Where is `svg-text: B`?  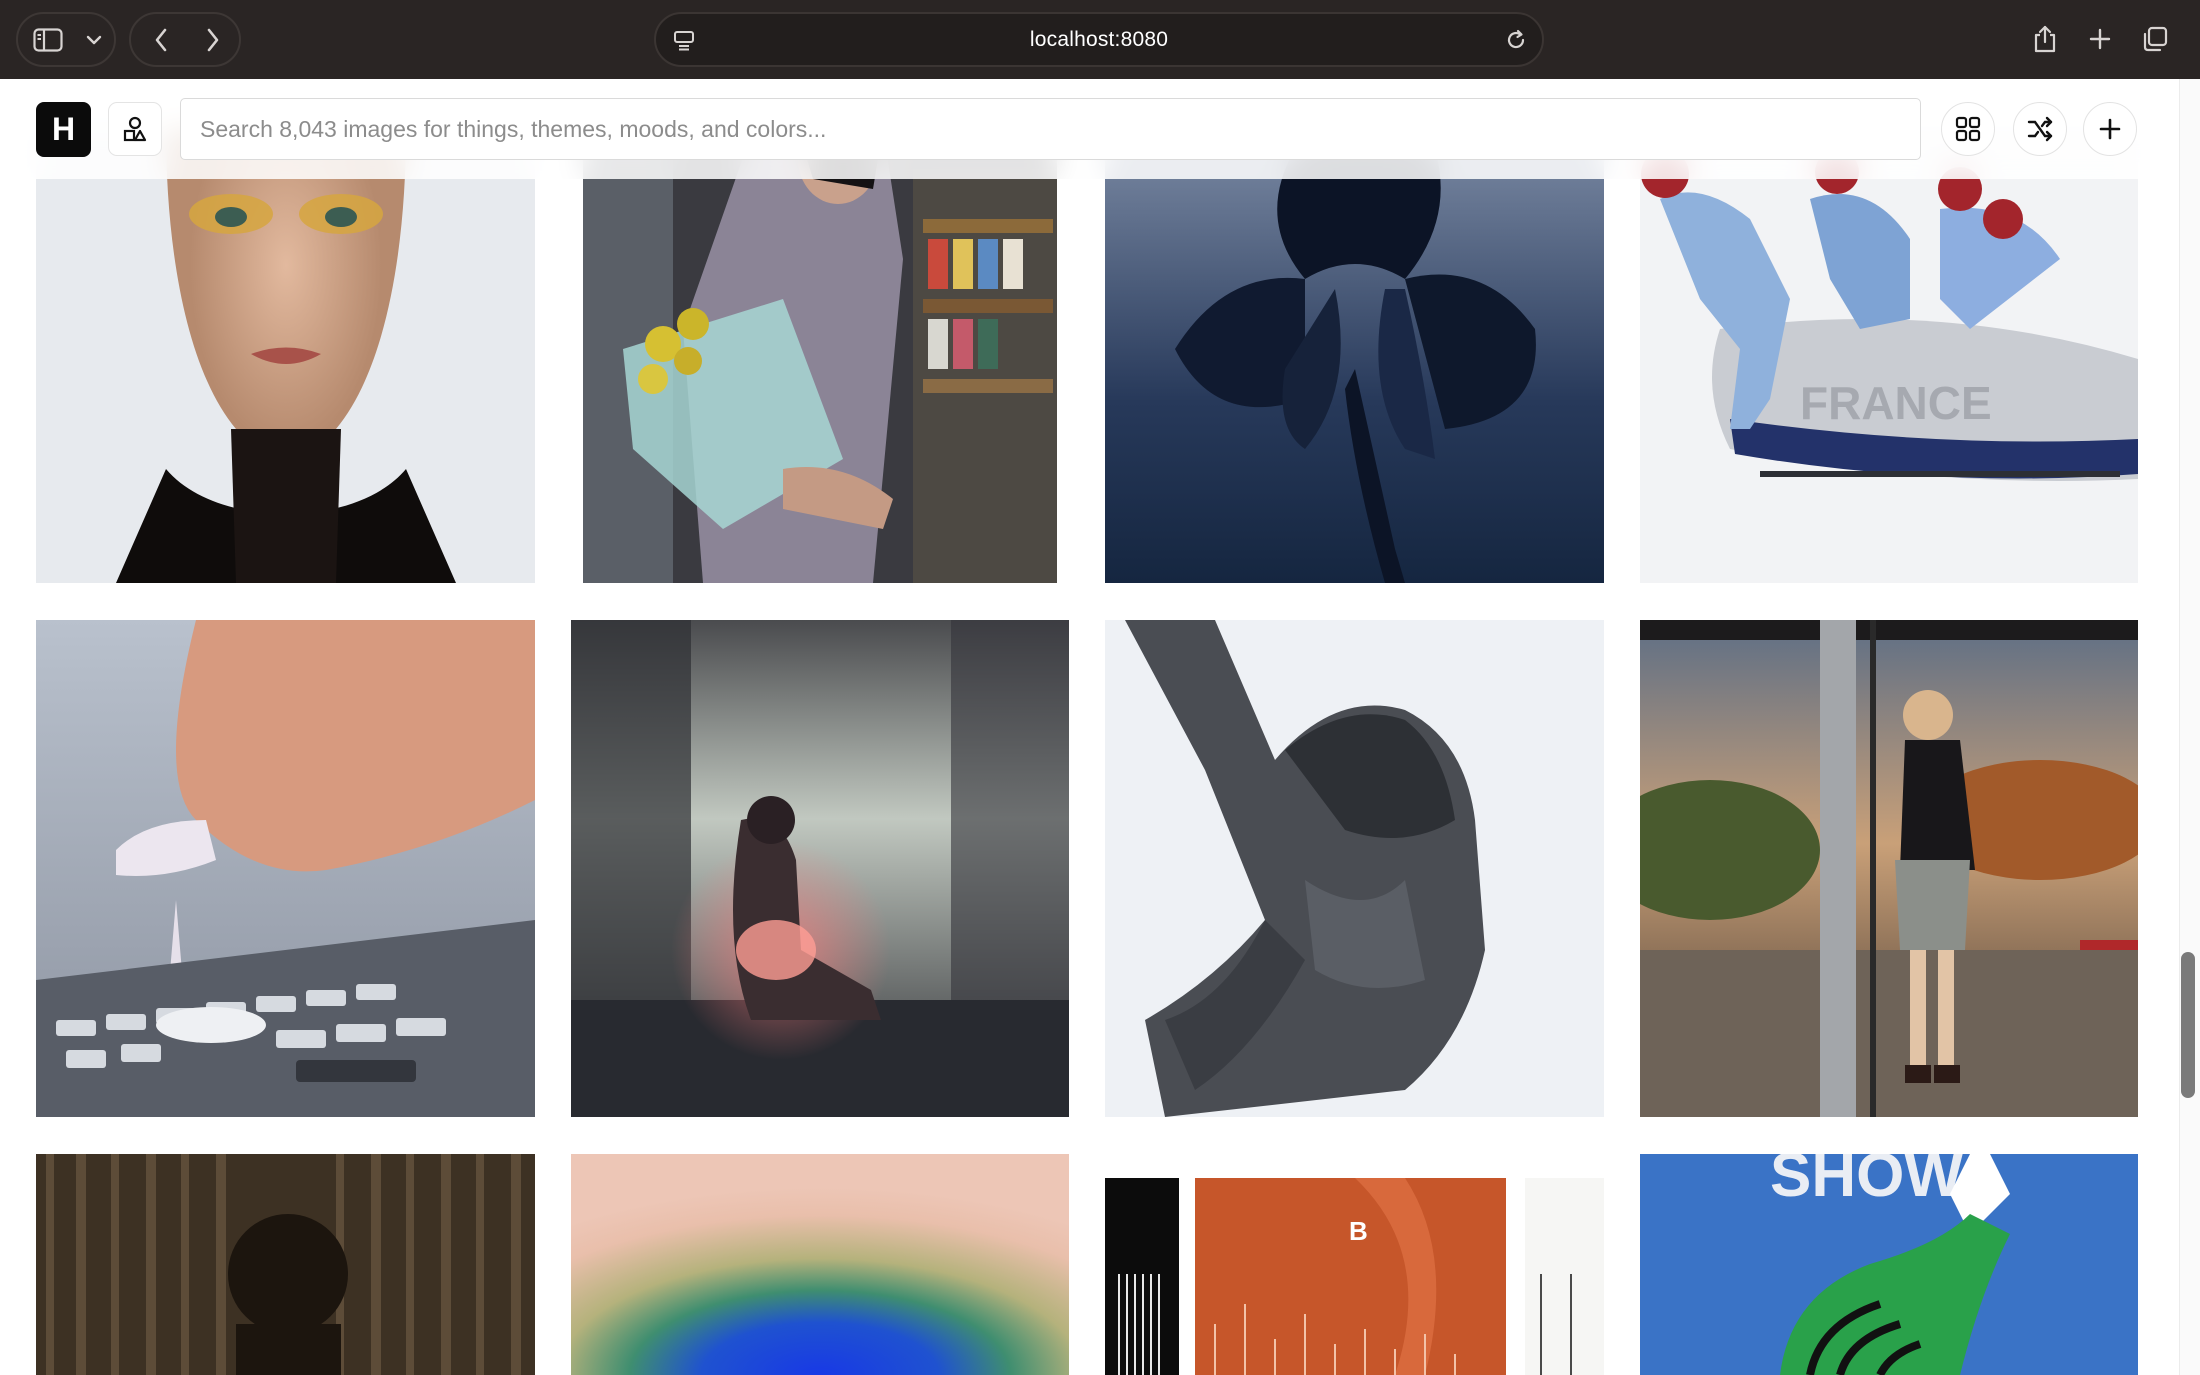 svg-text: B is located at coordinates (1358, 1231).